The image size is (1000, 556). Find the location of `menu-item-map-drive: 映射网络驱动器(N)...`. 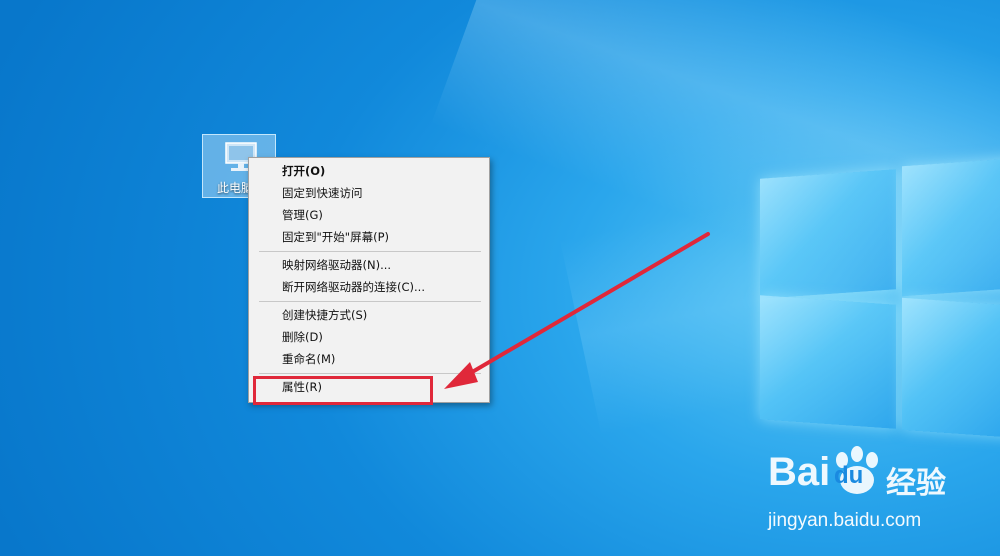

menu-item-map-drive: 映射网络驱动器(N)... is located at coordinates (369, 265).